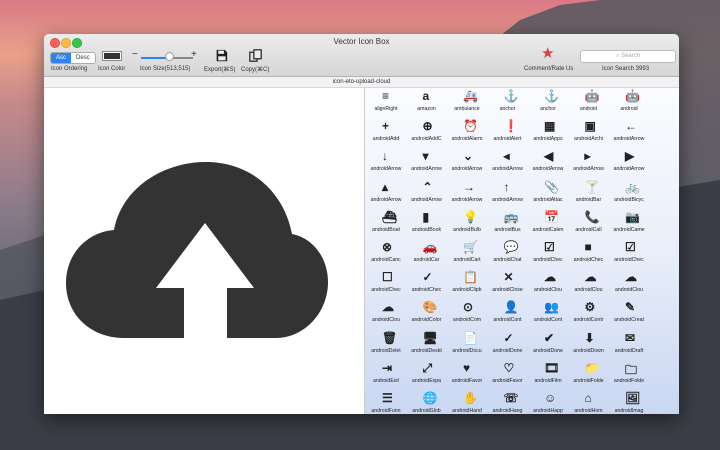 This screenshot has height=450, width=720. I want to click on icon-cell: 📁 androidFolde, so click(589, 373).